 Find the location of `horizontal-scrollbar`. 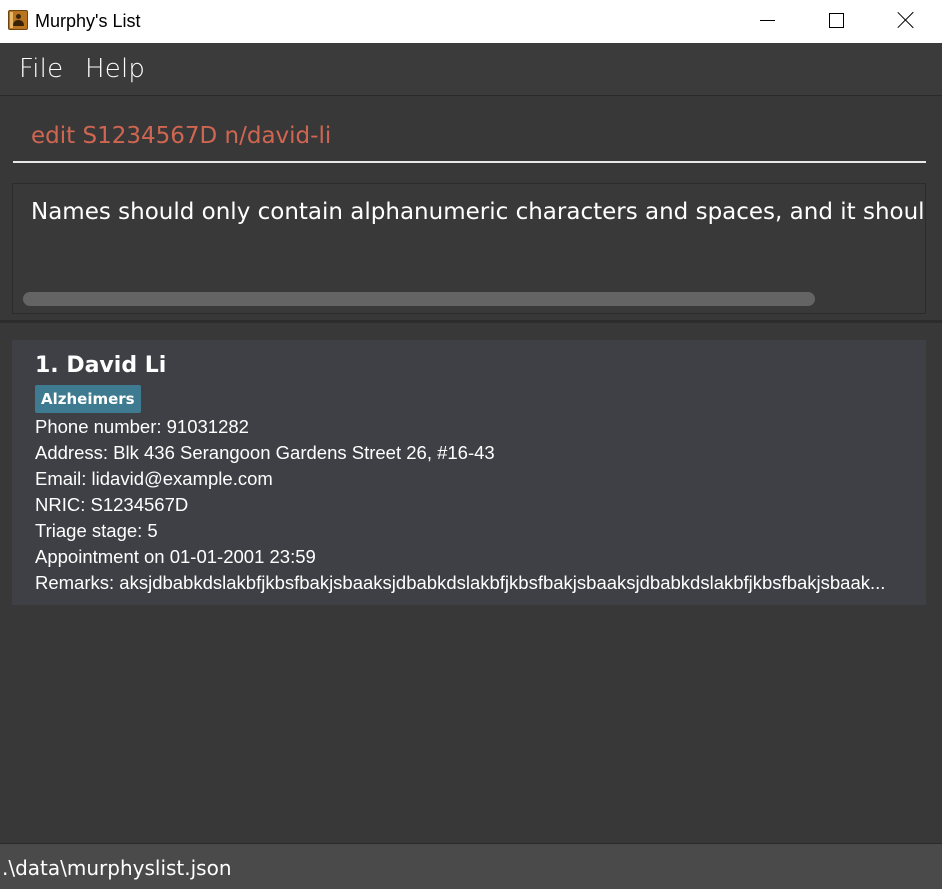

horizontal-scrollbar is located at coordinates (469, 299).